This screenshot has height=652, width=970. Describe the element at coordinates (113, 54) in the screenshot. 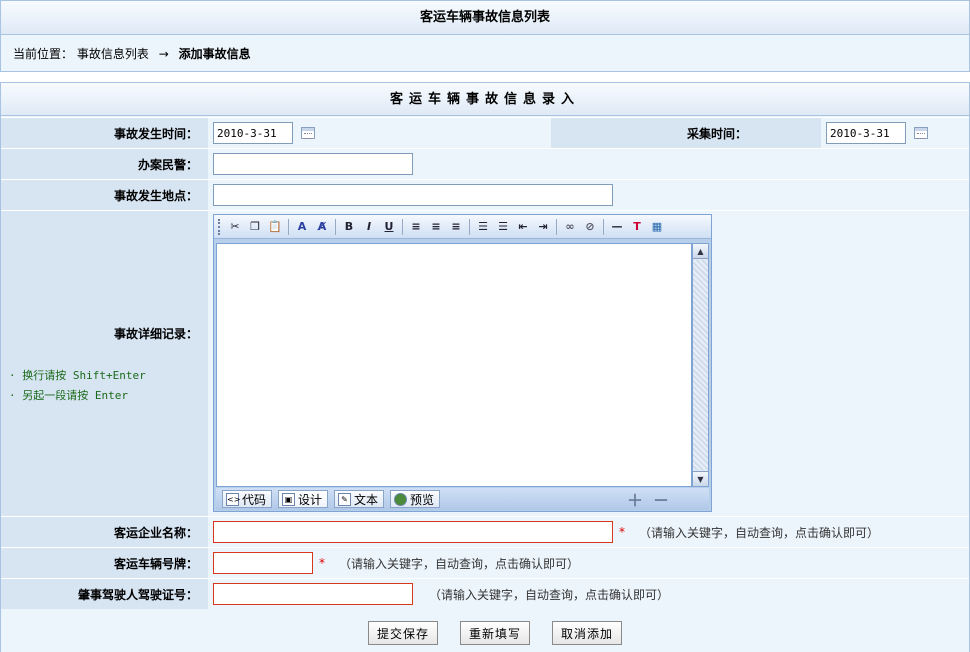

I see `breadcrumb-parent-link: 事故信息列表` at that location.